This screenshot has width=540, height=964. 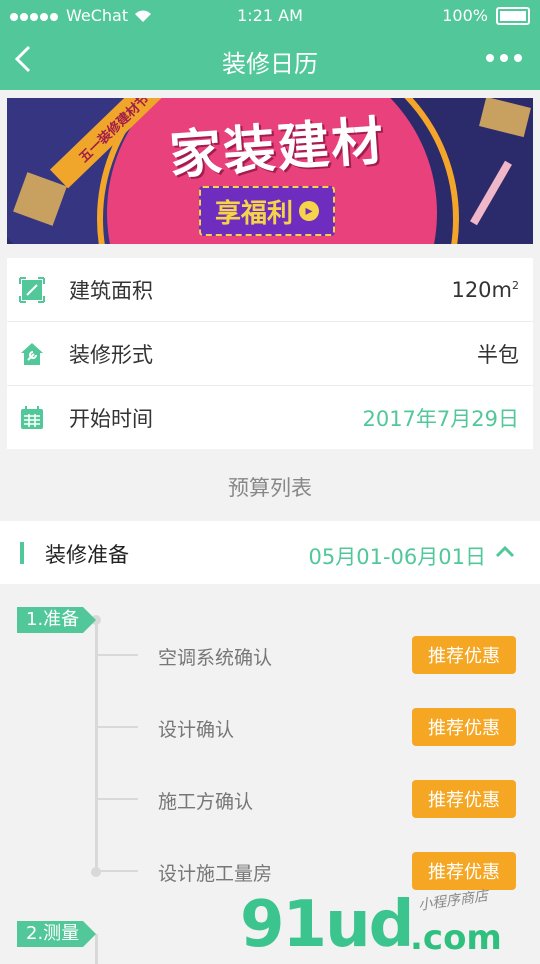 I want to click on nav-bar: 装修日历, so click(x=270, y=60).